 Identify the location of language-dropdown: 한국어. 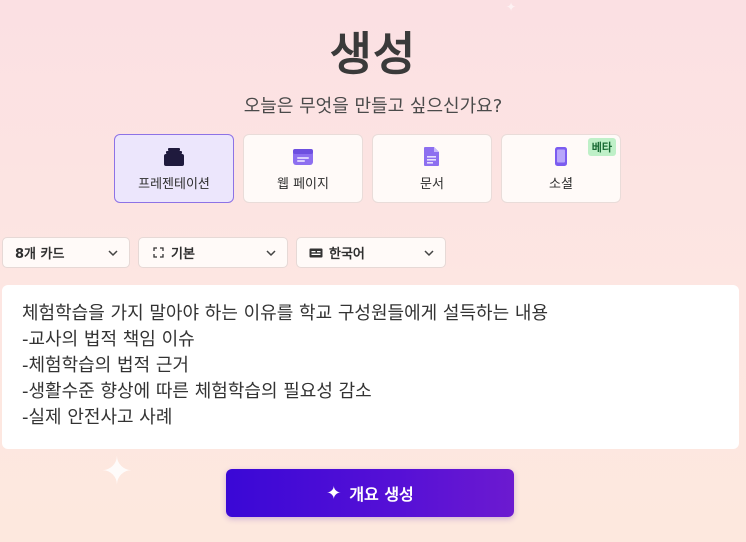
(371, 252).